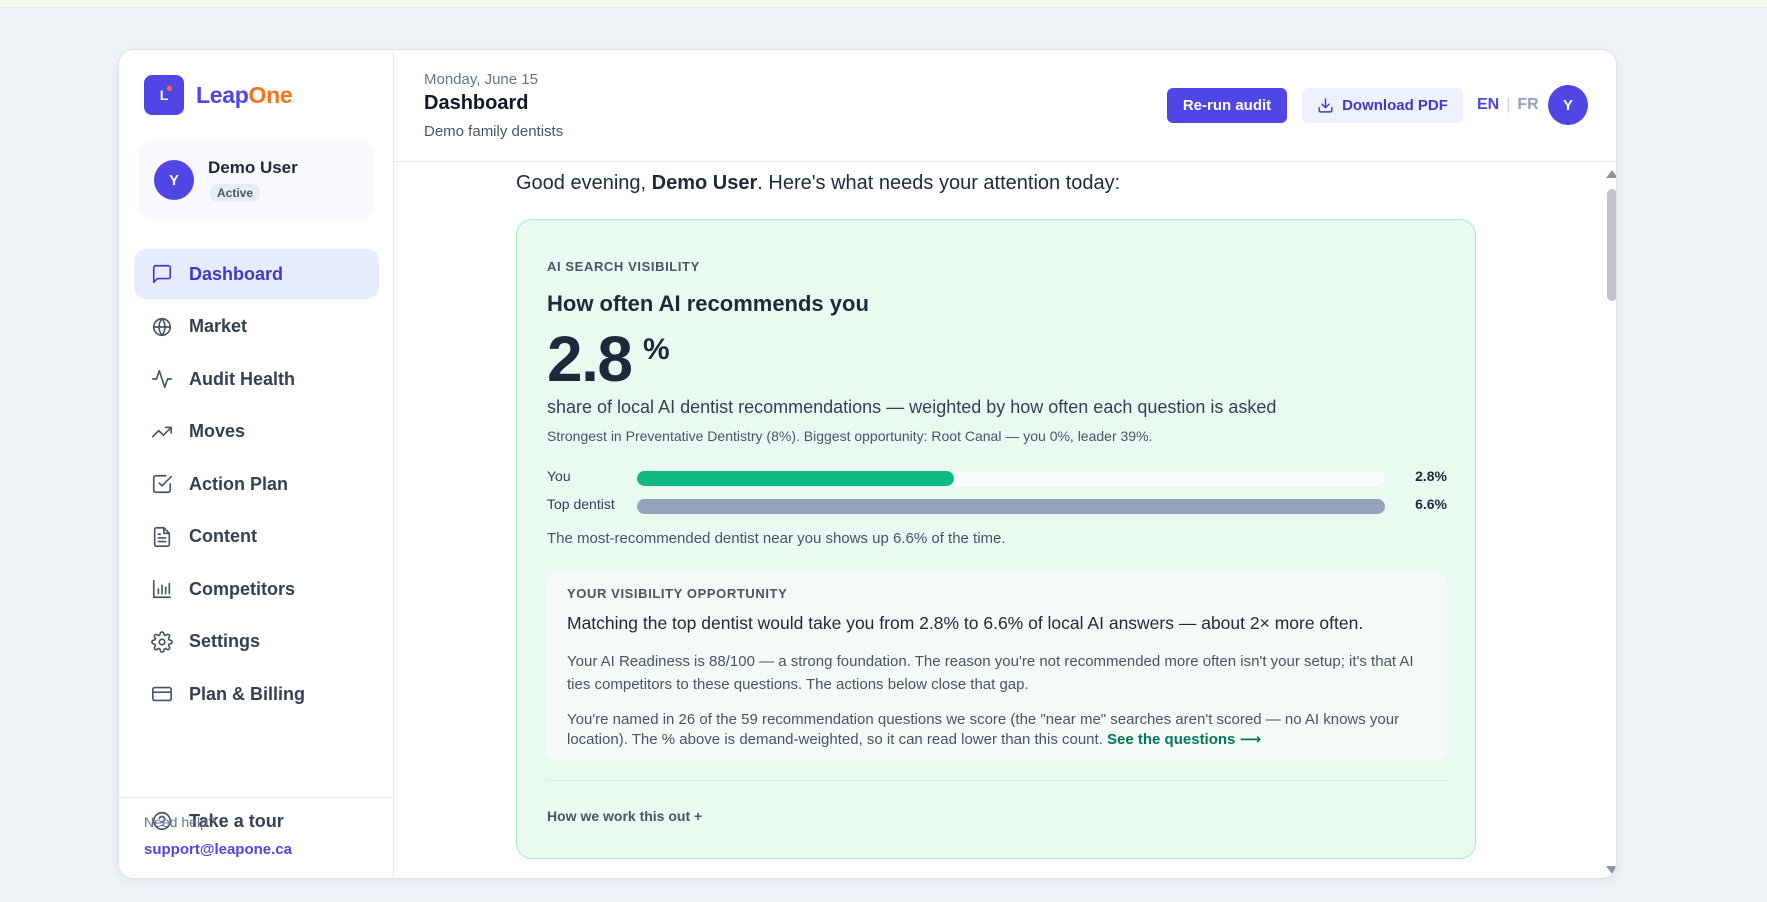 The image size is (1767, 902). Describe the element at coordinates (559, 476) in the screenshot. I see `bar-label: You` at that location.